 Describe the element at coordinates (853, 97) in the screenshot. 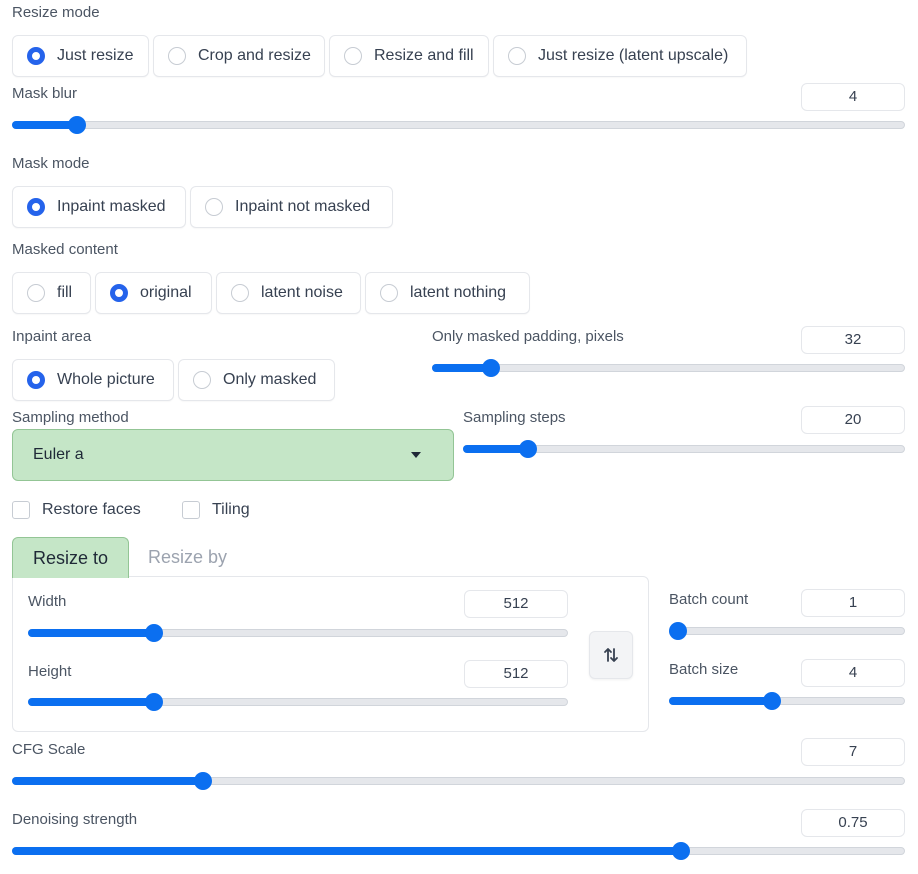

I see `mask-blur-input: 4` at that location.